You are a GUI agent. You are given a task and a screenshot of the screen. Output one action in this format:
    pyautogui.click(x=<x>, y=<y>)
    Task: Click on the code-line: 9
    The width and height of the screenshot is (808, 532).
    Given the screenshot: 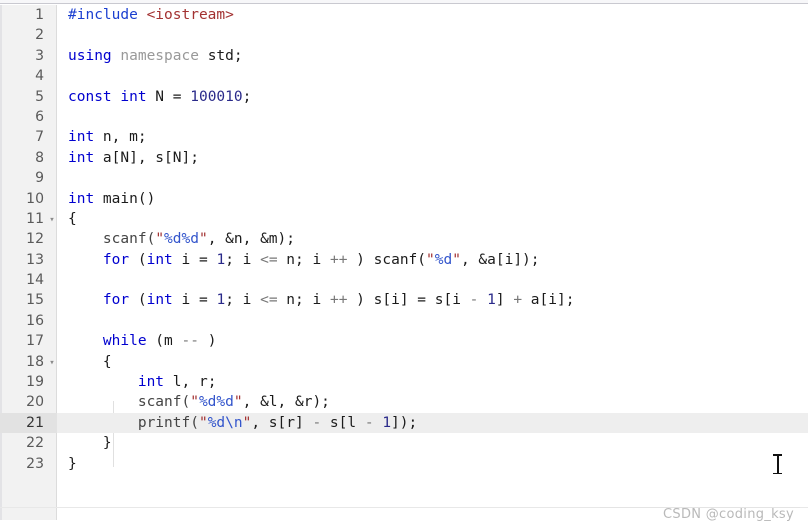 What is the action you would take?
    pyautogui.click(x=404, y=178)
    